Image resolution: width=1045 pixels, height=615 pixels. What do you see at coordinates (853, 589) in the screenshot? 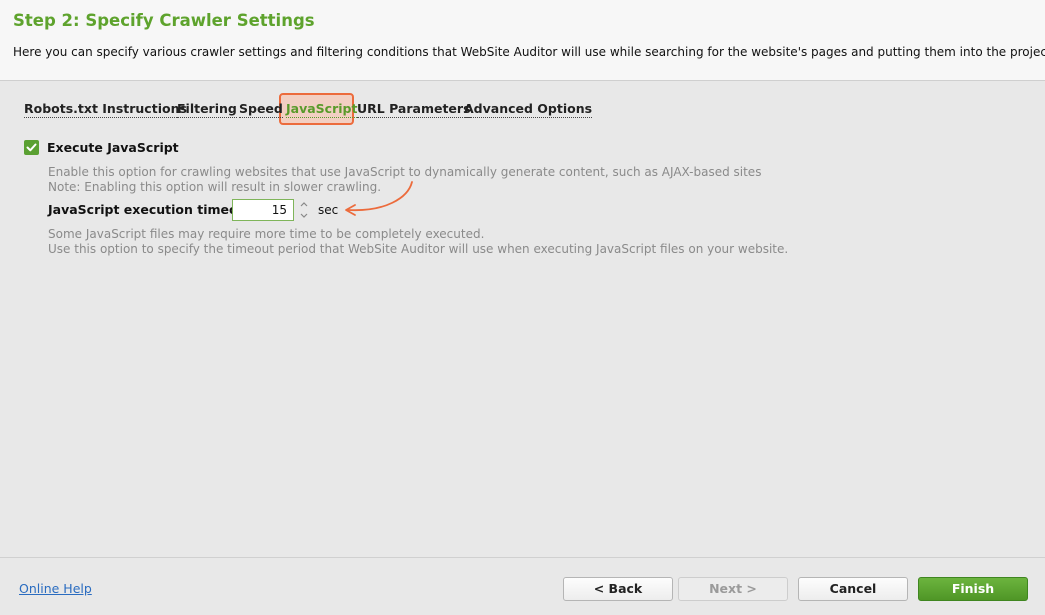
I see `cancel-button: Cancel` at bounding box center [853, 589].